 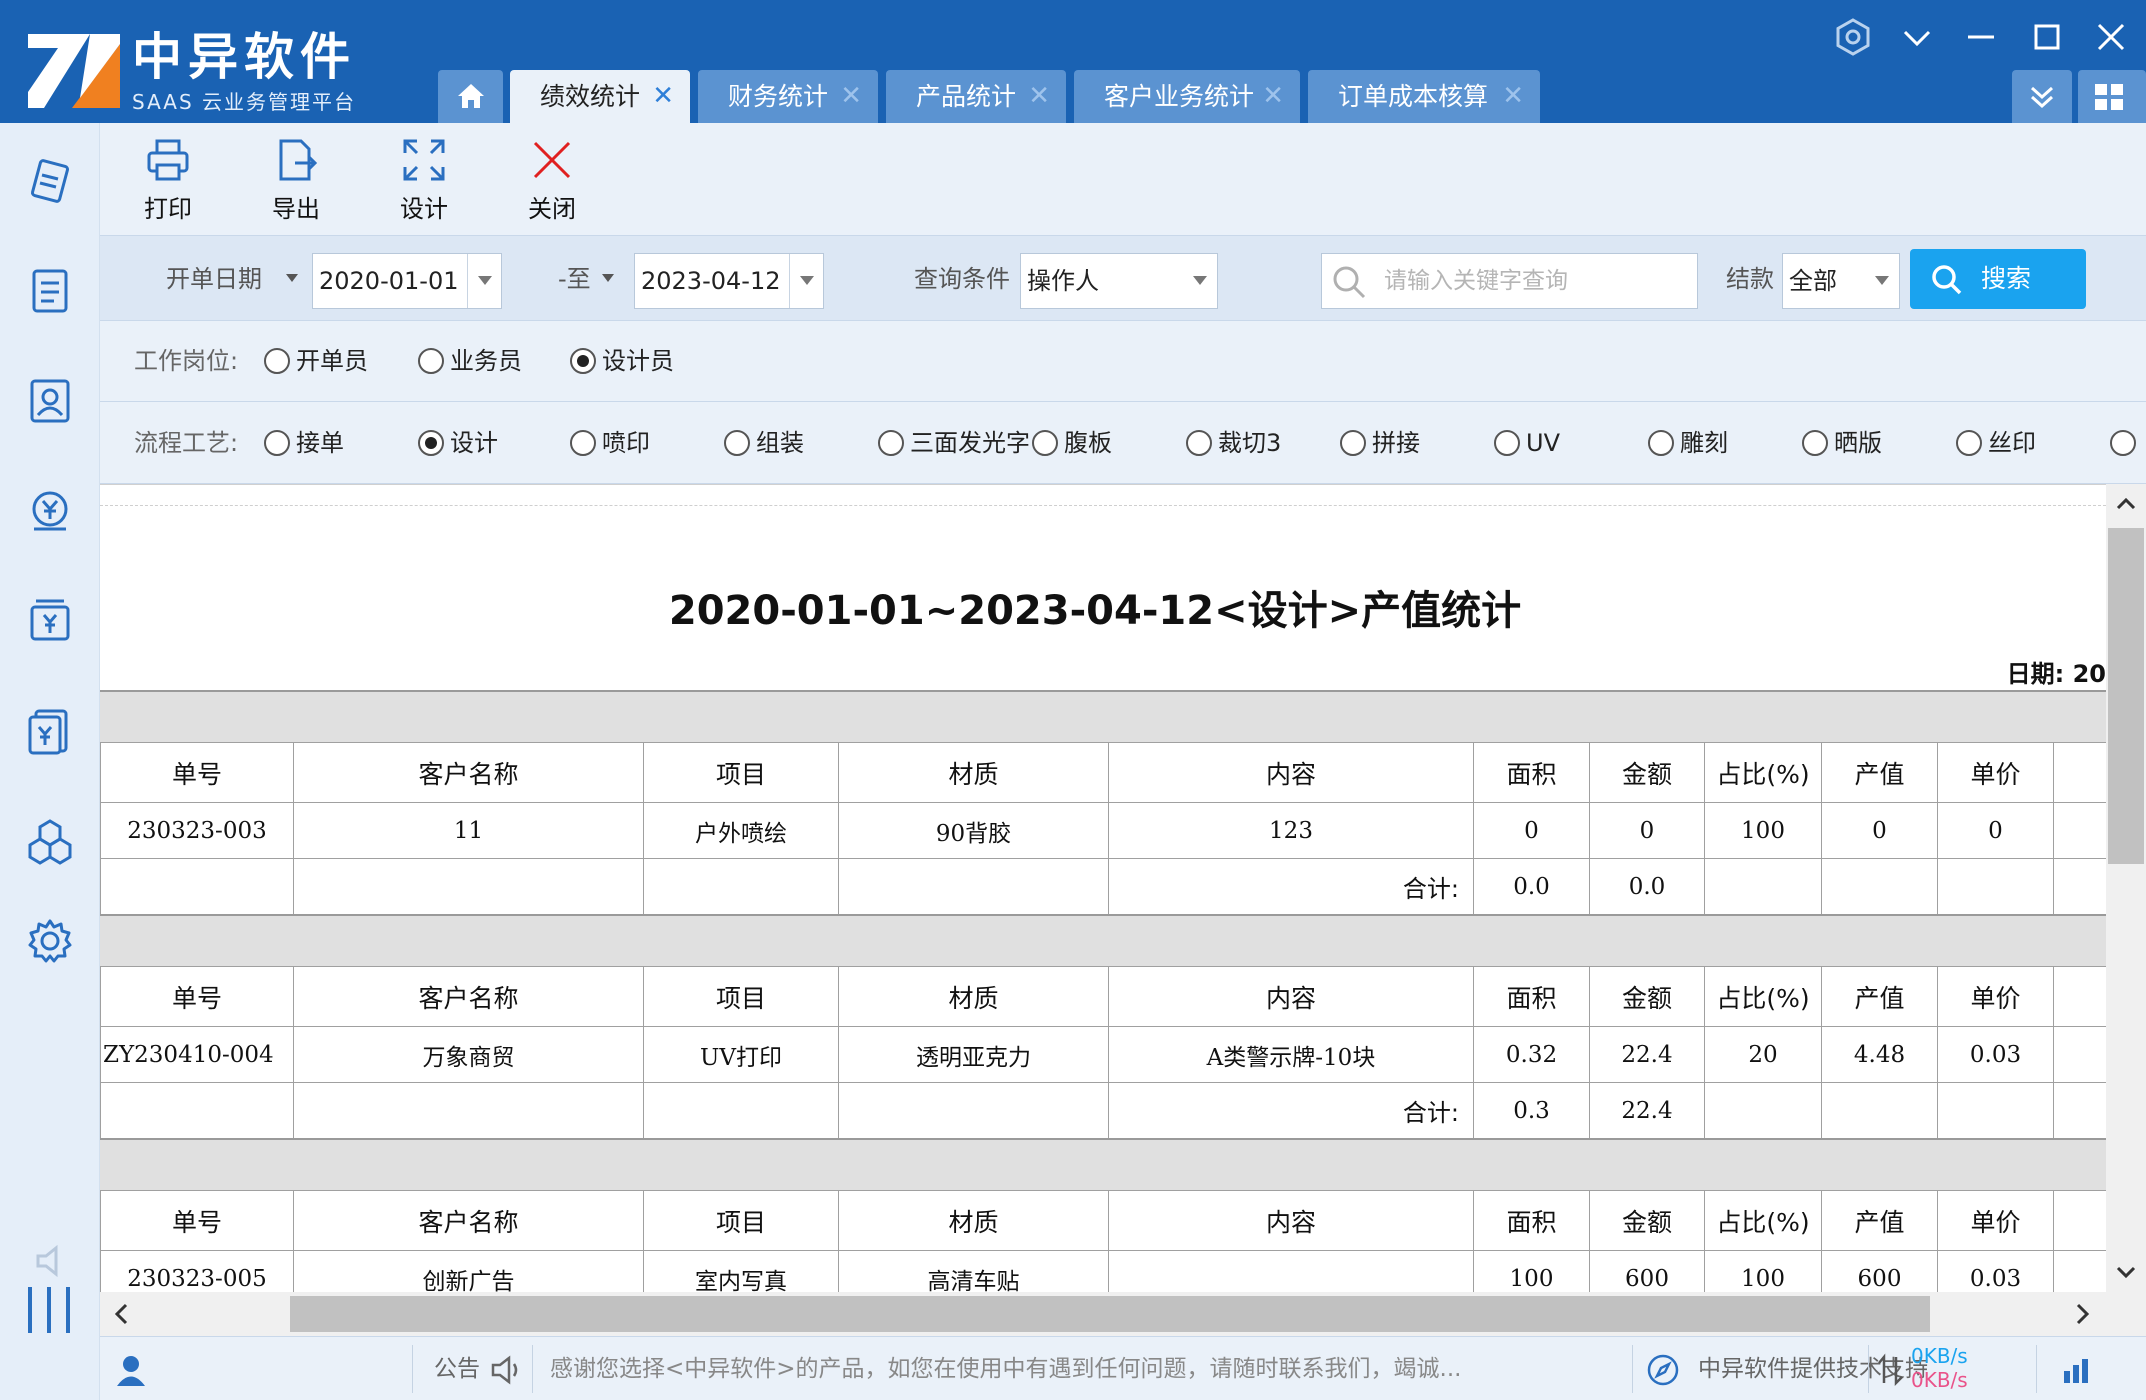 What do you see at coordinates (292, 278) in the screenshot?
I see `date-type-dropdown-icon` at bounding box center [292, 278].